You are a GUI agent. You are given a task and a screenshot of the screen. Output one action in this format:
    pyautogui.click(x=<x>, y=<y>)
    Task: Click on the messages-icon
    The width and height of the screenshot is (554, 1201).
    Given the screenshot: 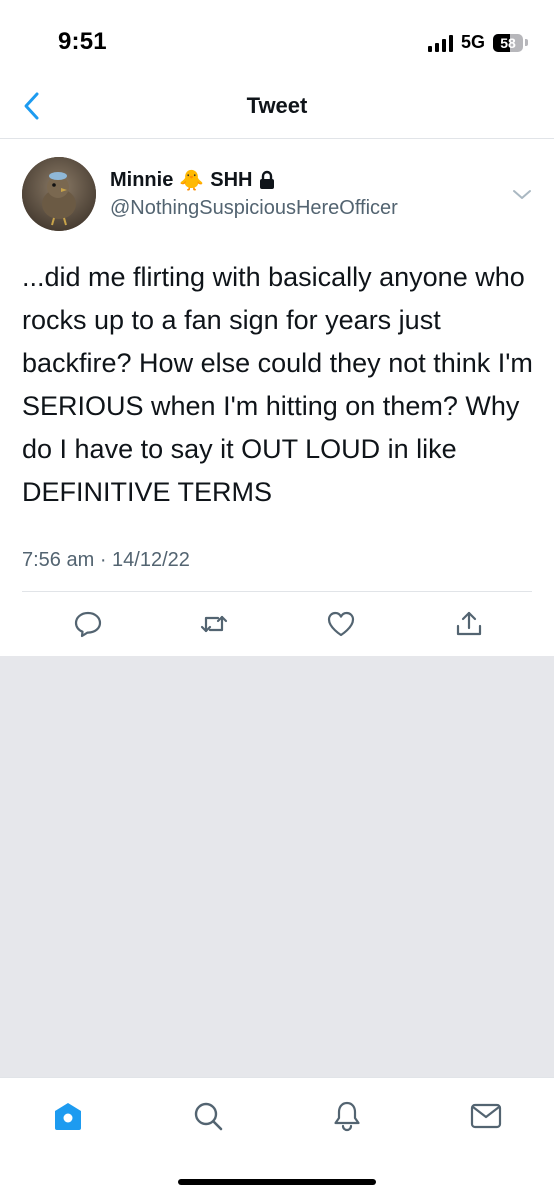 What is the action you would take?
    pyautogui.click(x=486, y=1116)
    